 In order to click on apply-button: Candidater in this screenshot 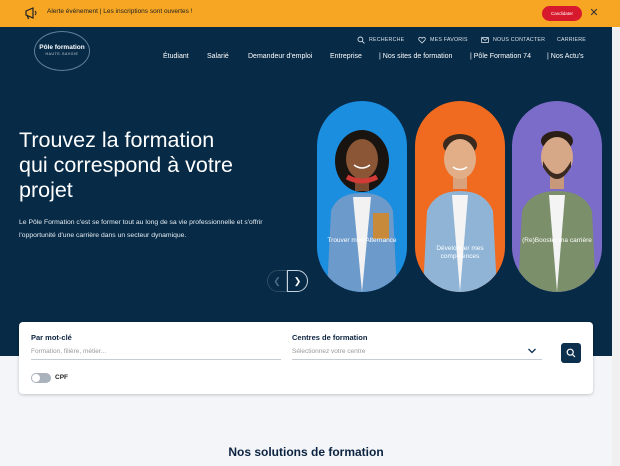, I will do `click(562, 13)`.